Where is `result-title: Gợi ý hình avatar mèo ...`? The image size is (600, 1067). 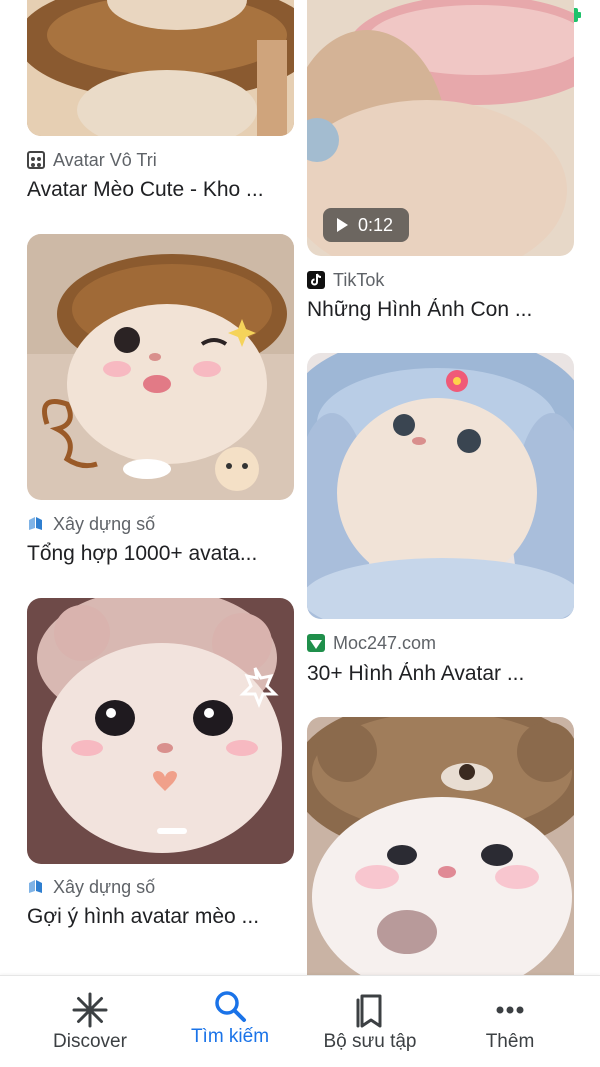
result-title: Gợi ý hình avatar mèo ... is located at coordinates (162, 917).